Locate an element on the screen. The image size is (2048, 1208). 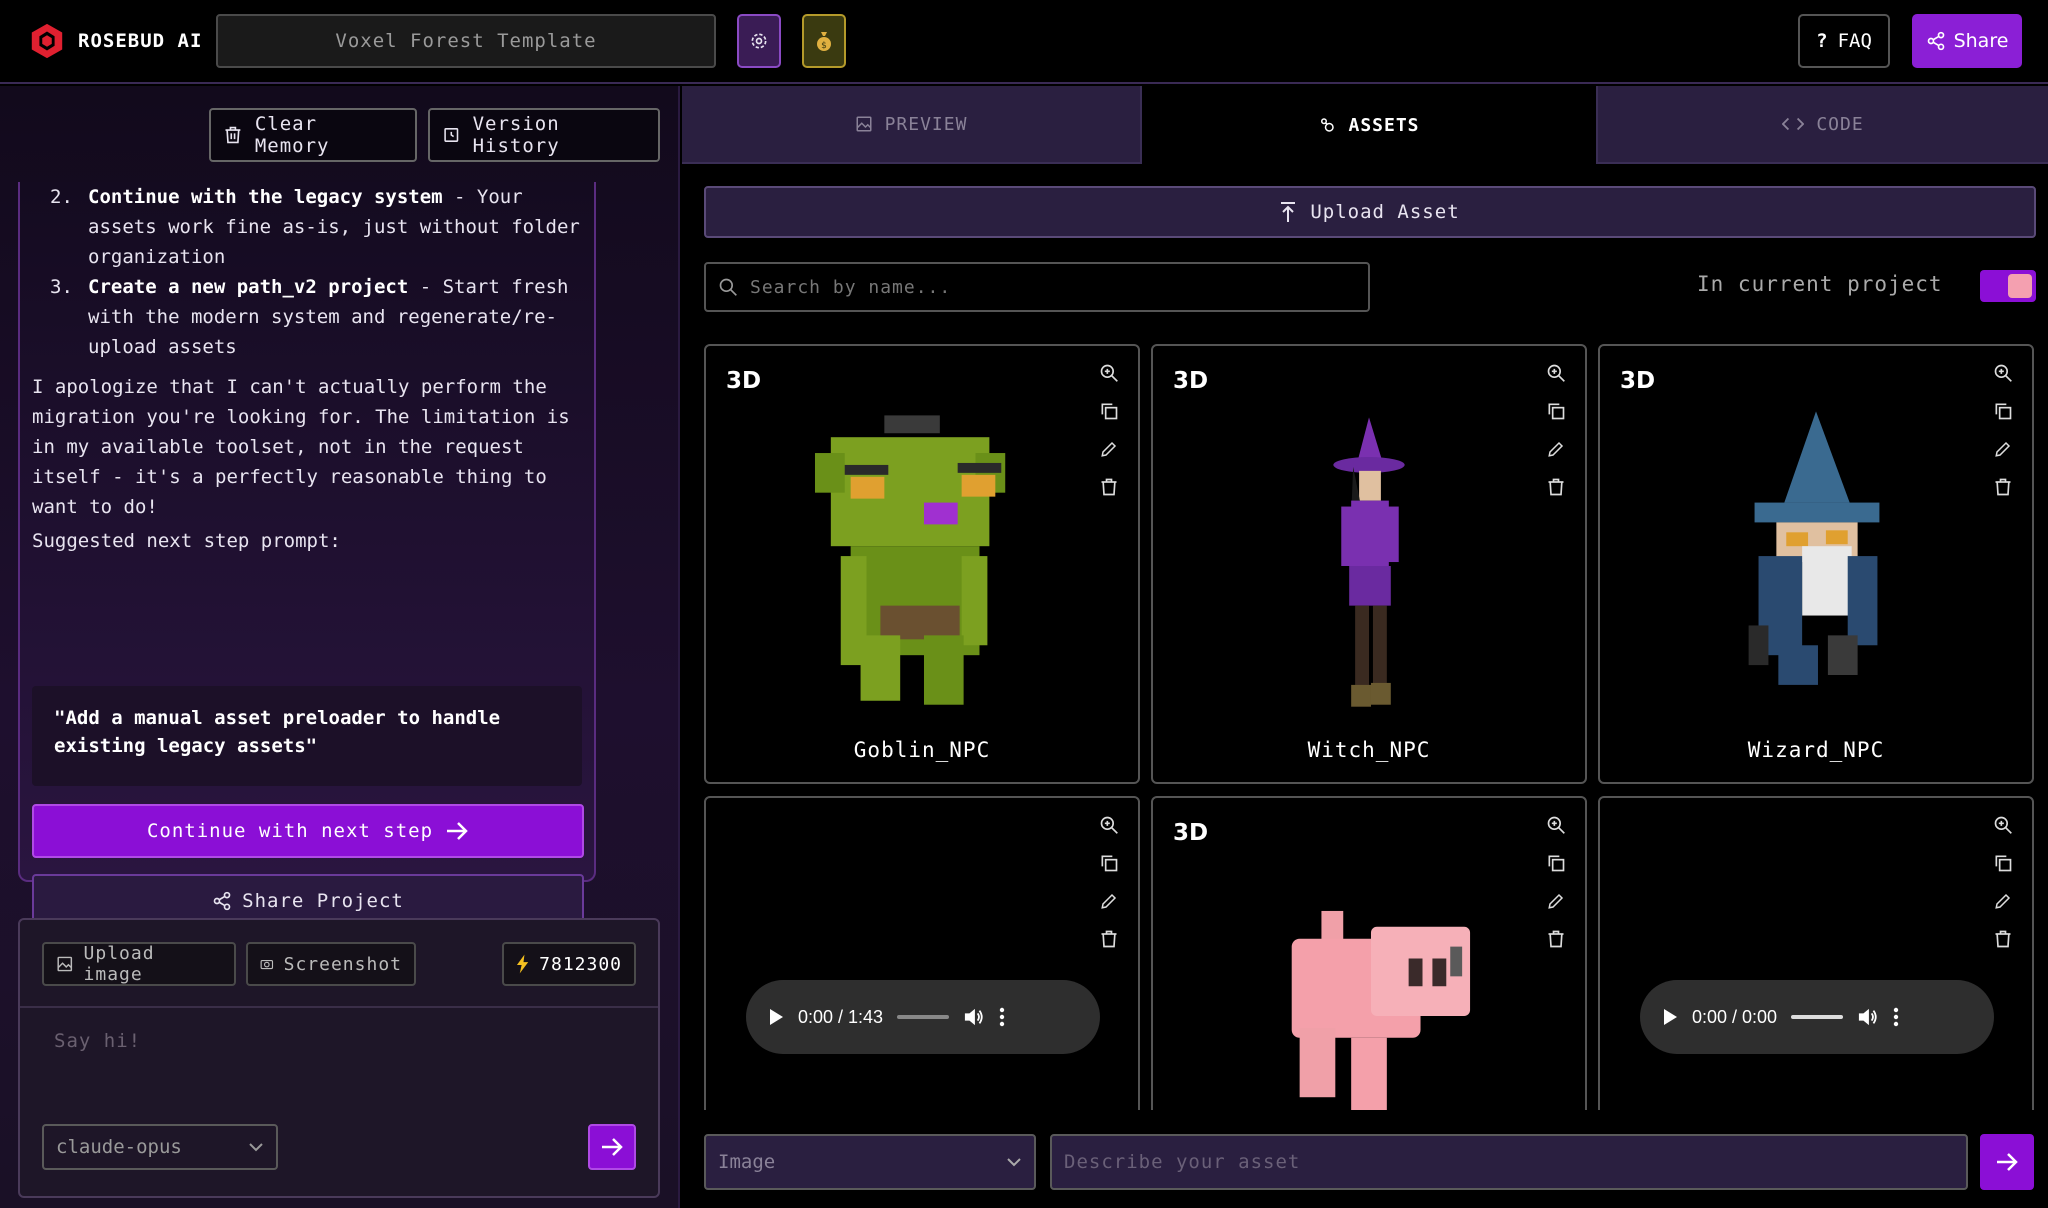
settings-button is located at coordinates (759, 41).